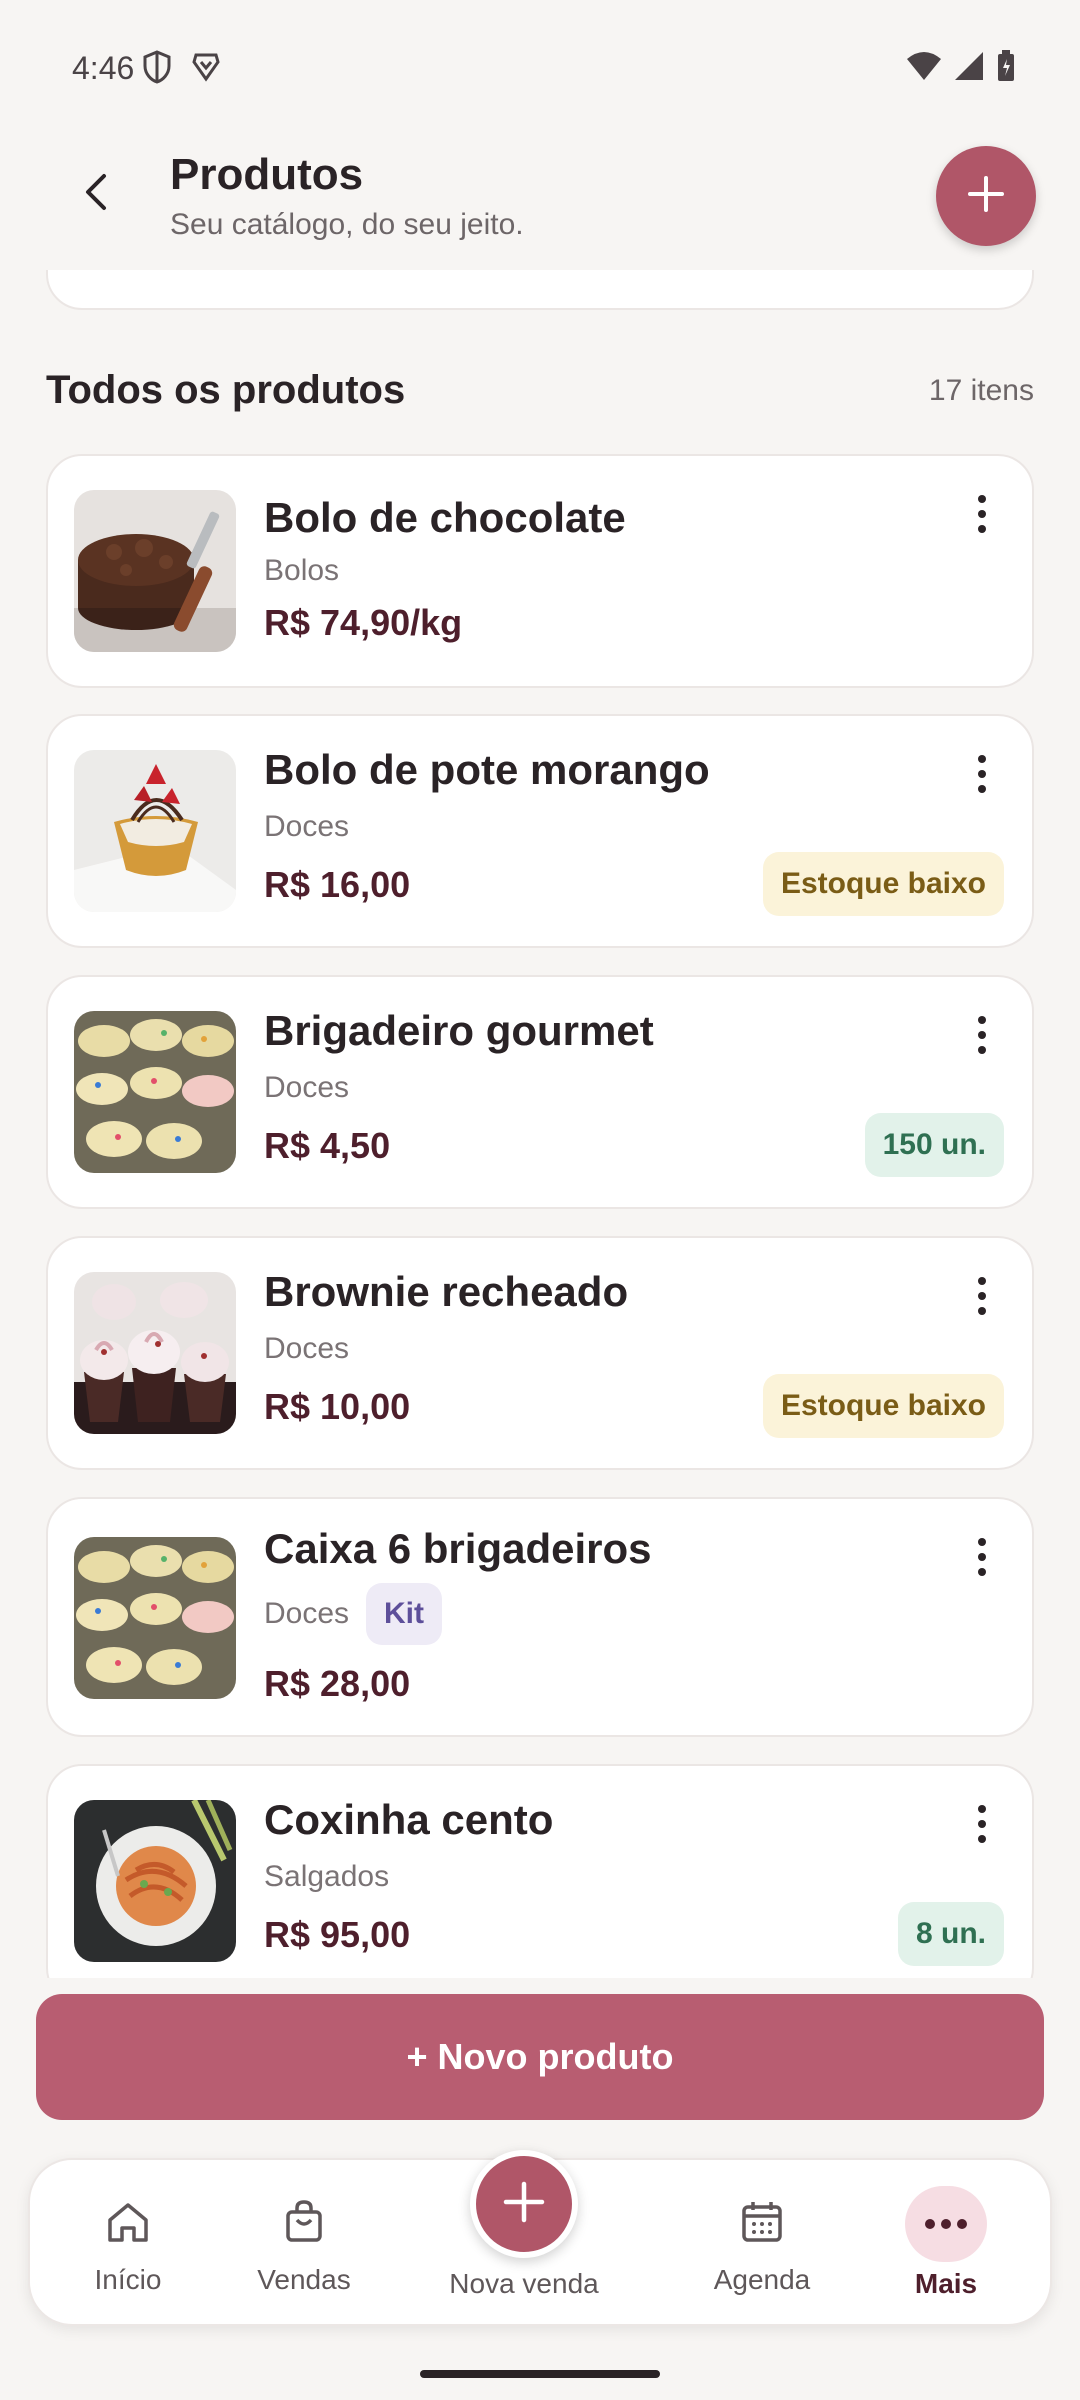 Image resolution: width=1080 pixels, height=2400 pixels. I want to click on product-price: R$ 74,90/kg, so click(363, 622).